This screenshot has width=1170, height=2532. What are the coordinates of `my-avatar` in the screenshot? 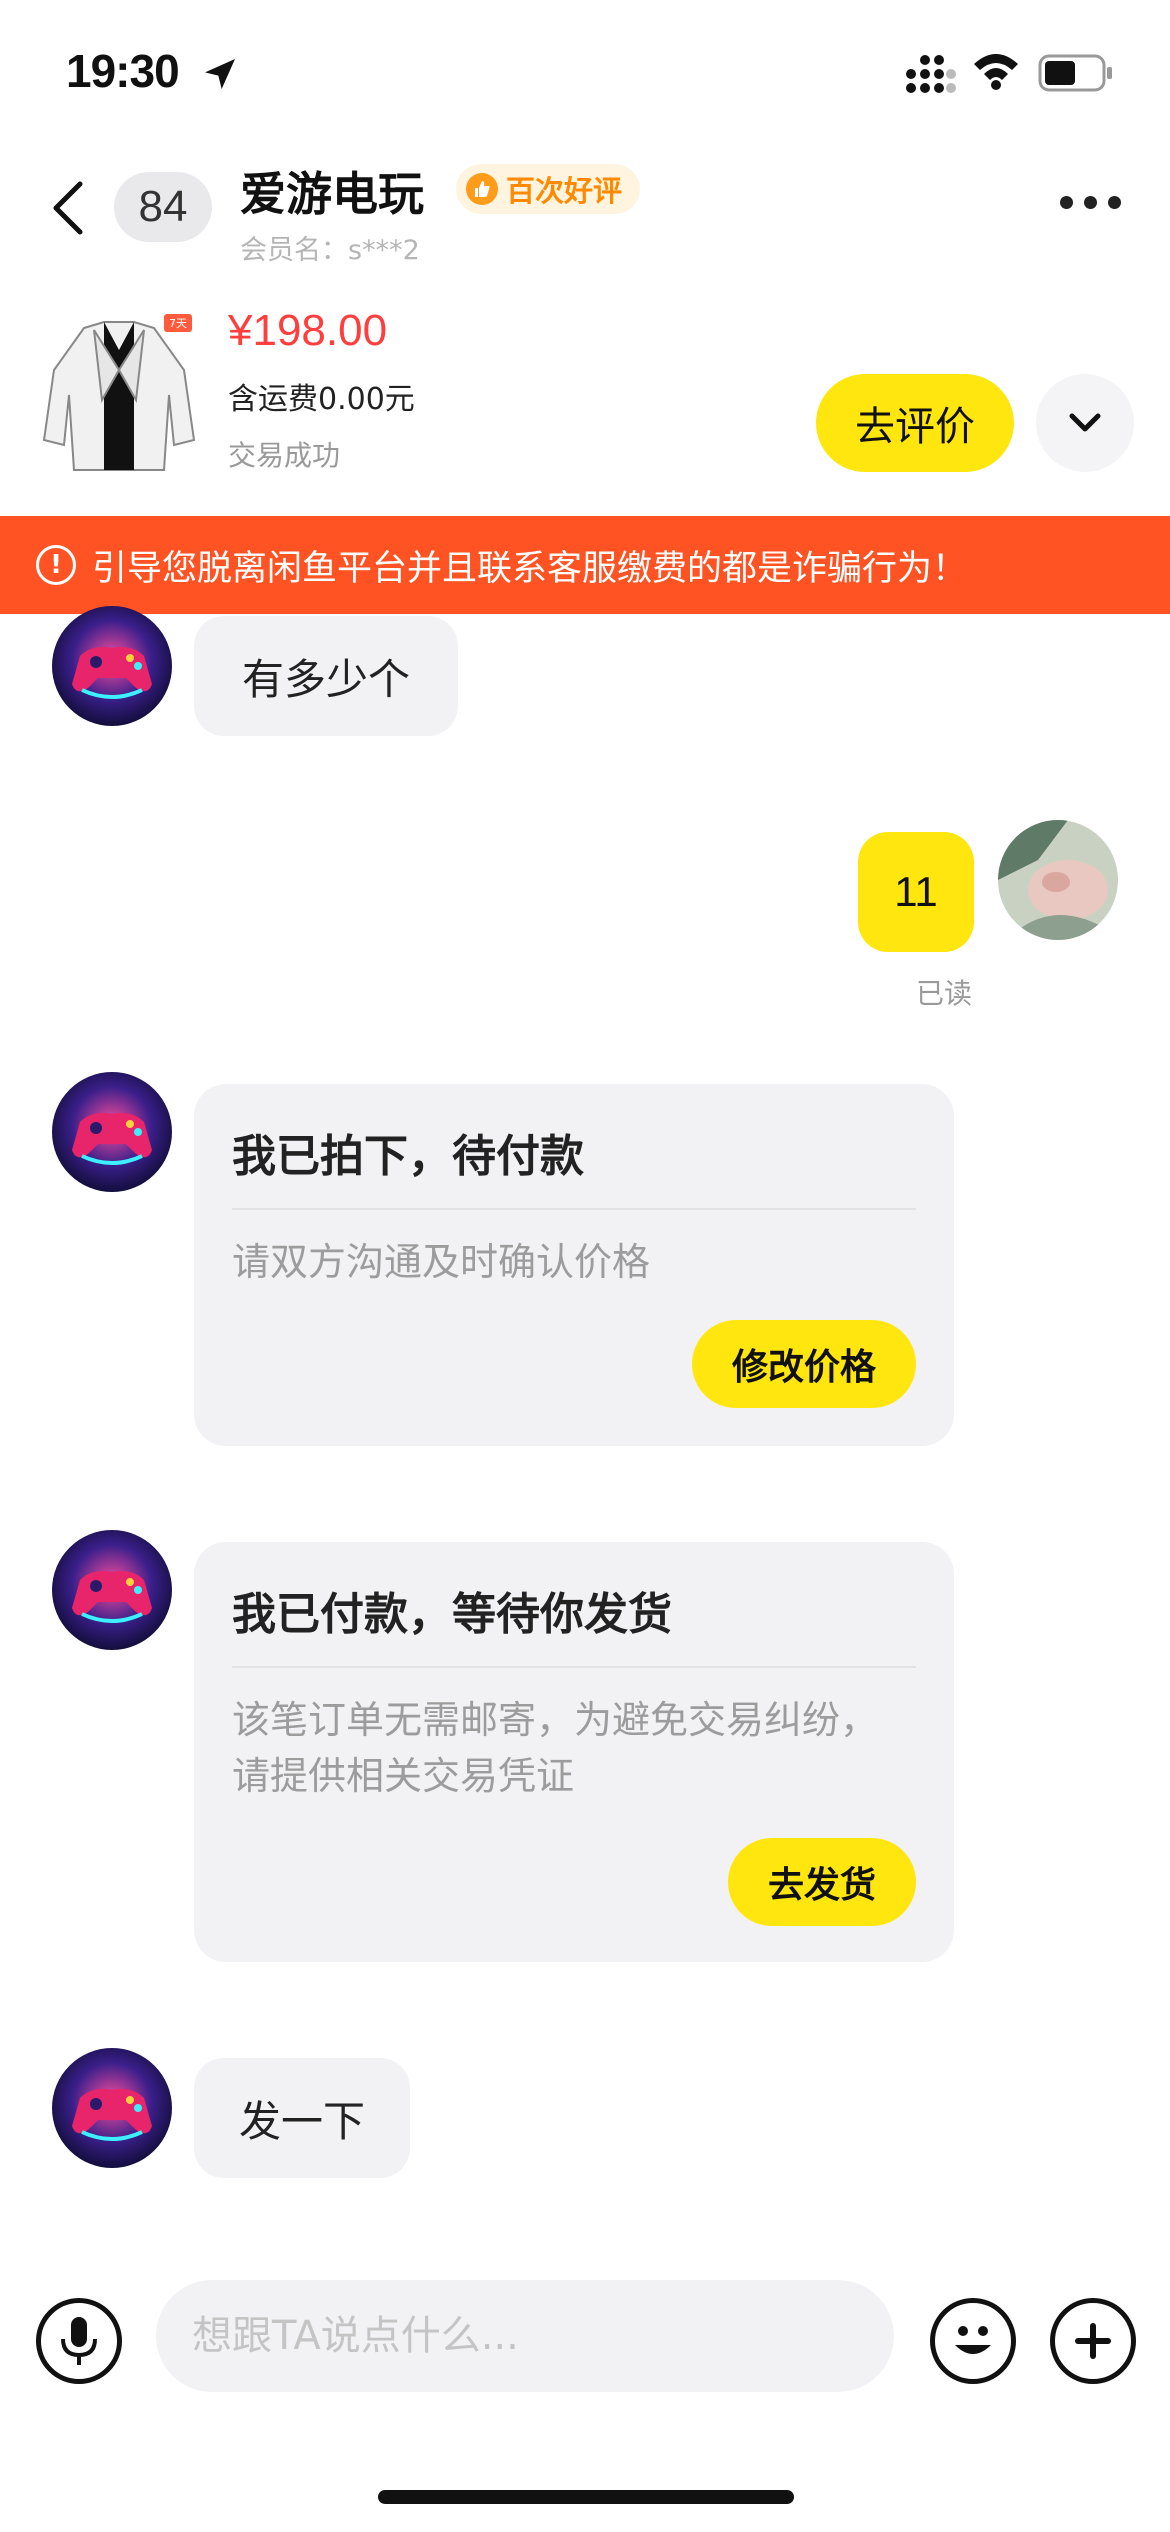 It's located at (1058, 880).